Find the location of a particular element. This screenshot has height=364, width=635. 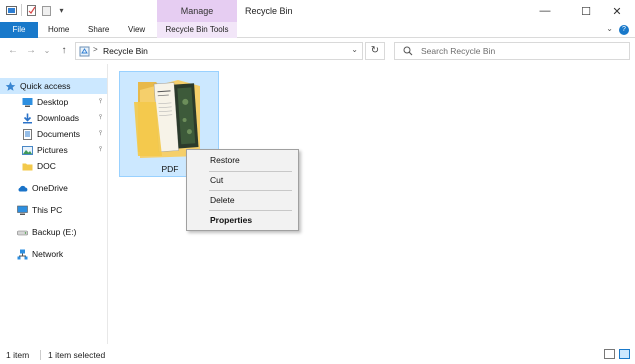

sidebar-item-pictures: Pictures ⫯ is located at coordinates (53, 150).